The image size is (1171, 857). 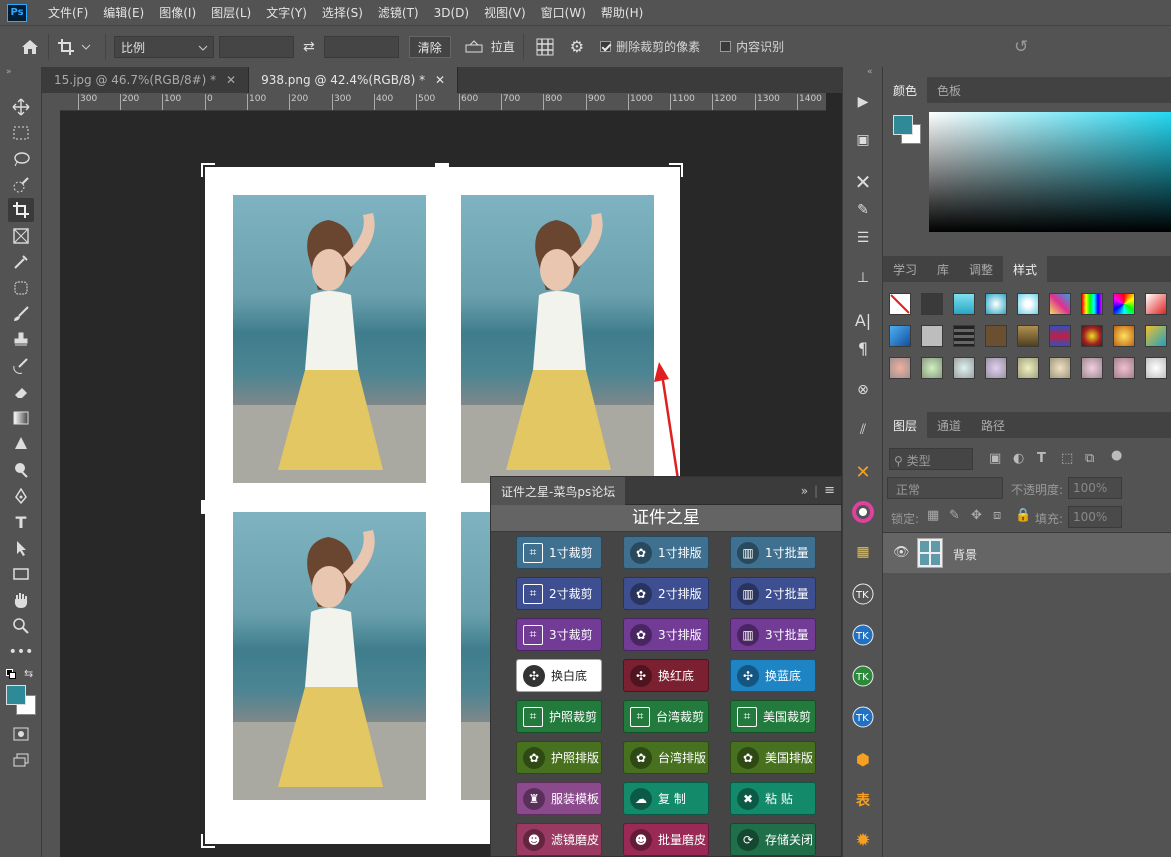 What do you see at coordinates (870, 72) in the screenshot?
I see `collapse-icon: «` at bounding box center [870, 72].